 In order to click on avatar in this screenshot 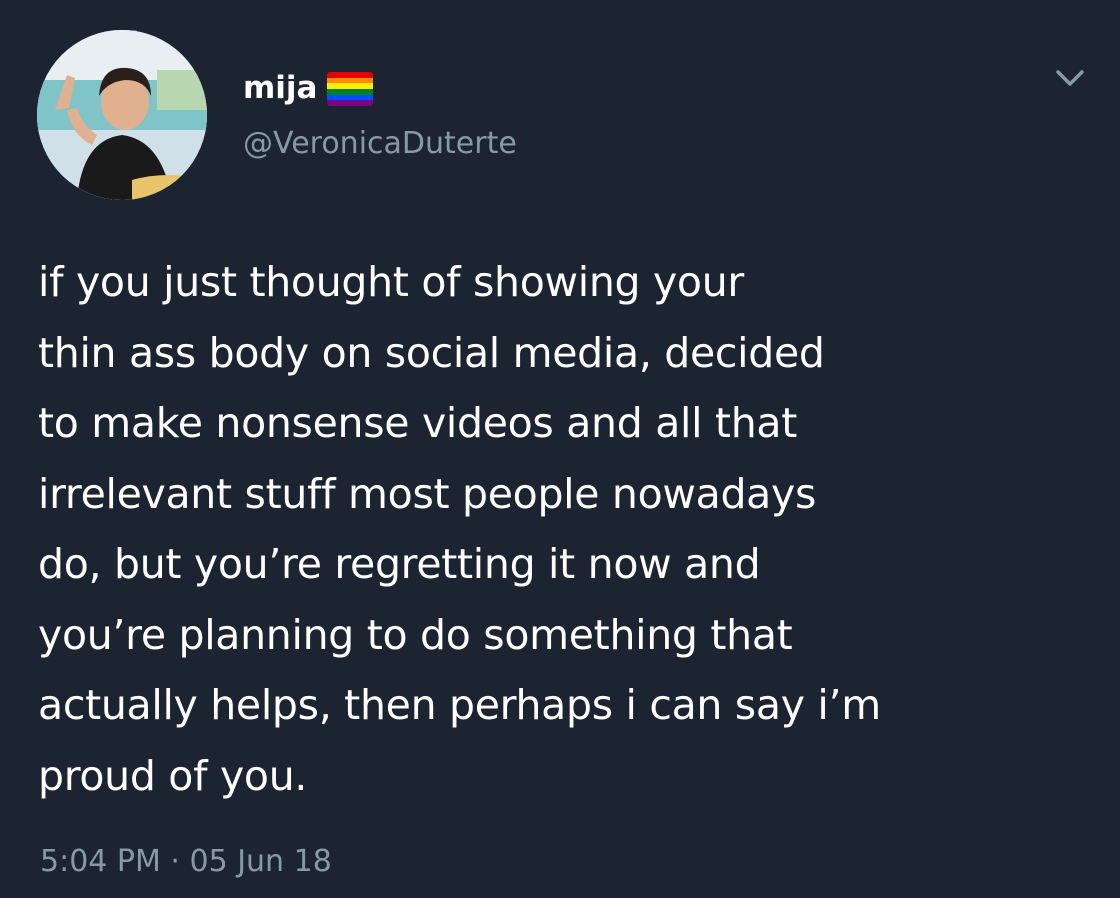, I will do `click(122, 115)`.